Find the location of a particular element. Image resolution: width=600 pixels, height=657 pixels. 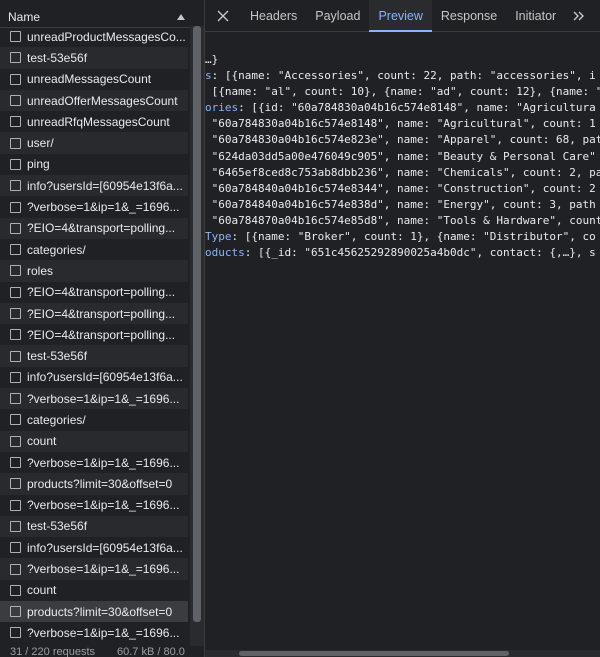

more-tabs-icon is located at coordinates (579, 16).